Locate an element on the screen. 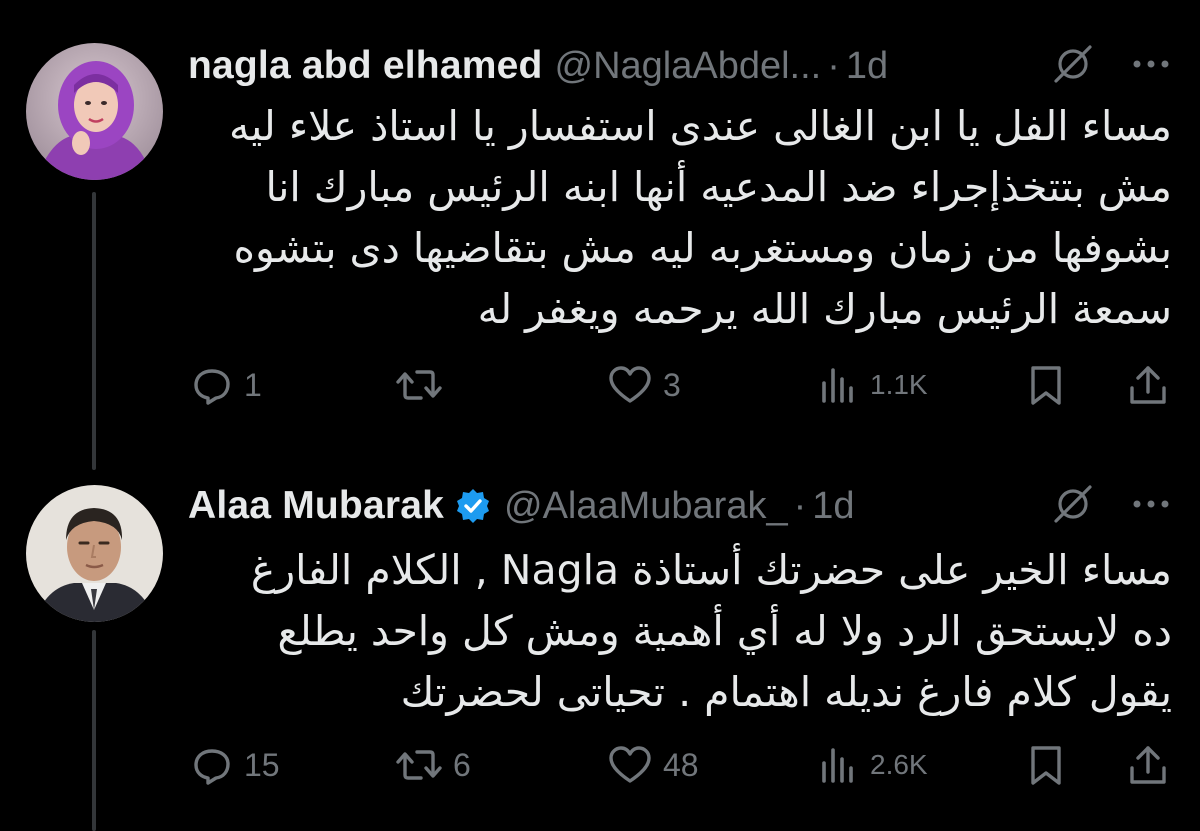  reply-count: 1 is located at coordinates (253, 384).